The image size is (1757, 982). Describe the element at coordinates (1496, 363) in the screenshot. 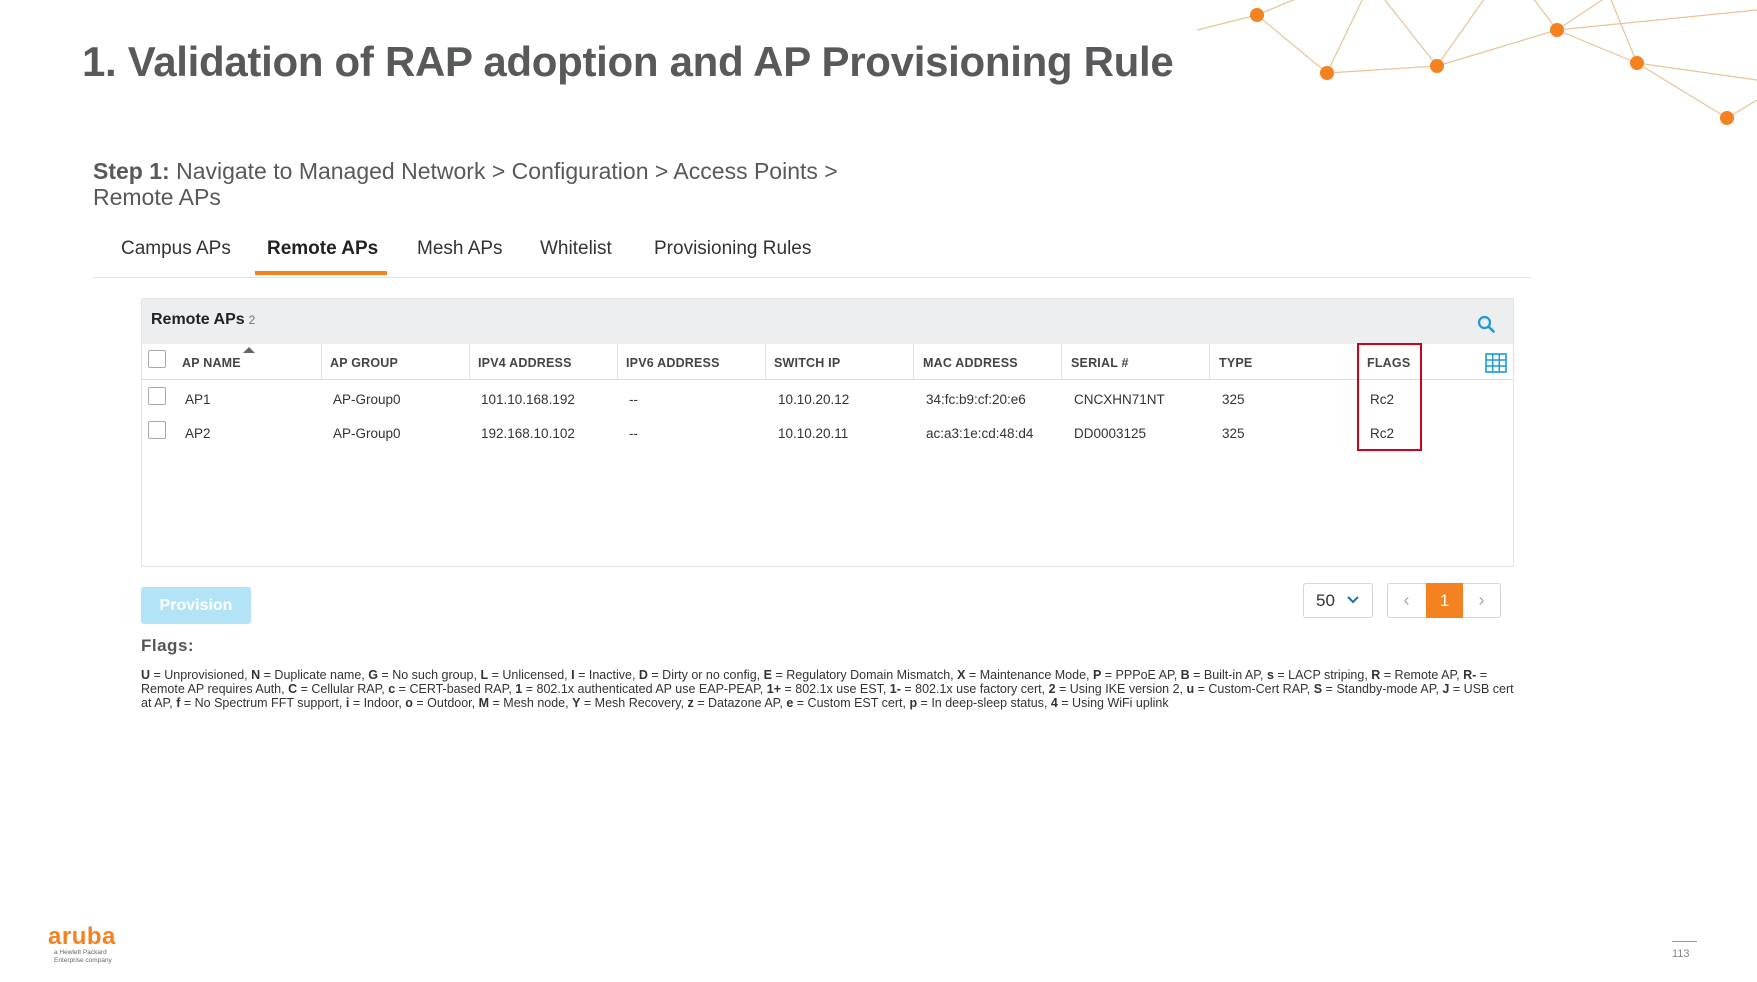

I see `table-columns-icon` at that location.